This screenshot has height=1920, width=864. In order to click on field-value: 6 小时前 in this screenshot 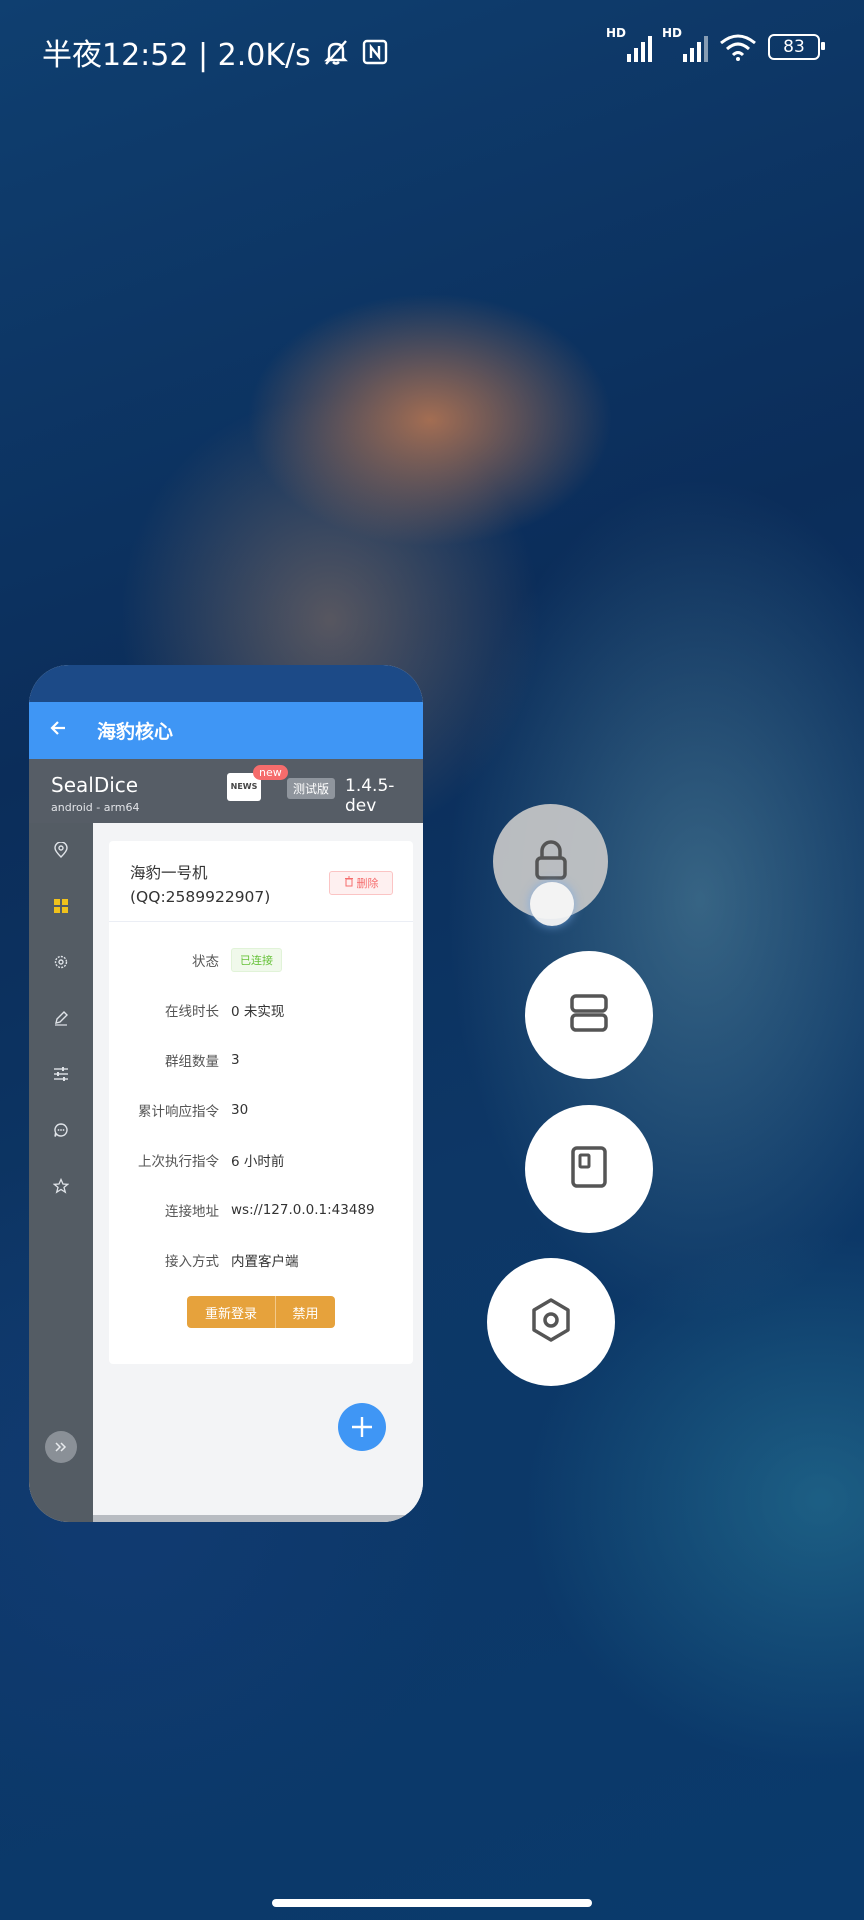, I will do `click(258, 1162)`.